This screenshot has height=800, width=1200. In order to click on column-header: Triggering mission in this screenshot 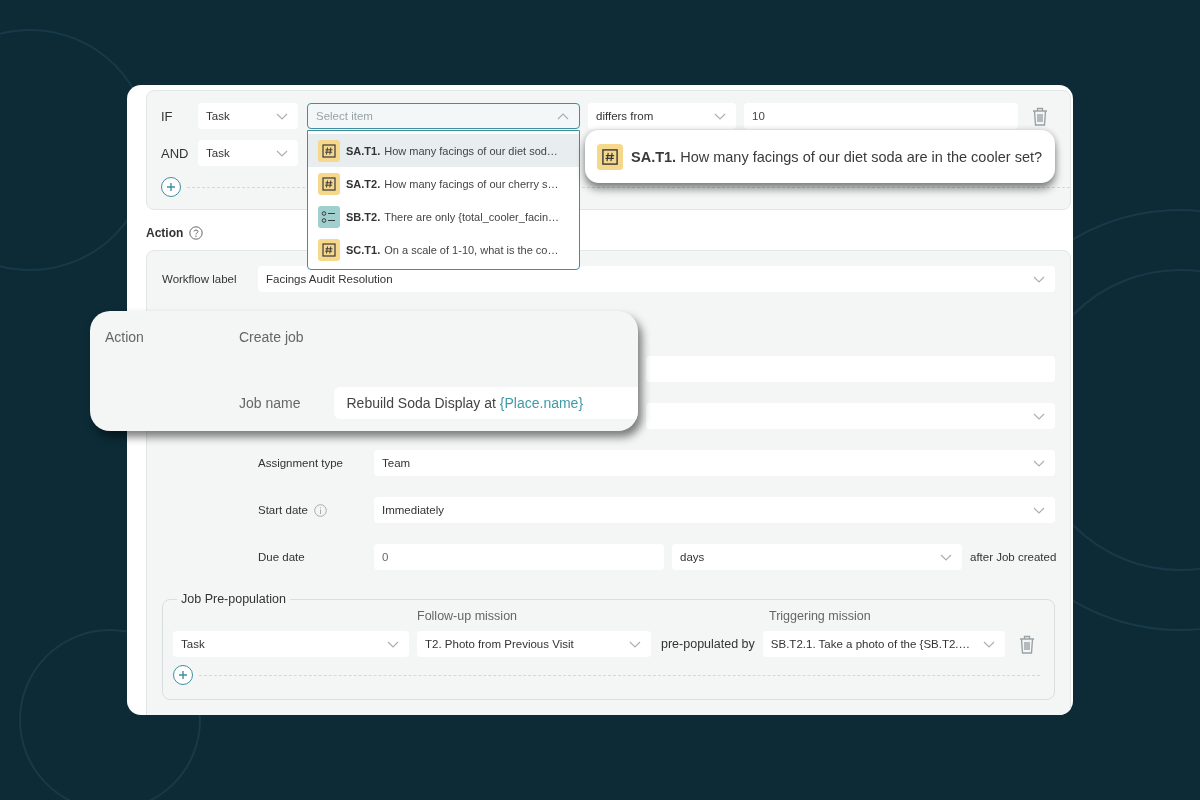, I will do `click(820, 616)`.